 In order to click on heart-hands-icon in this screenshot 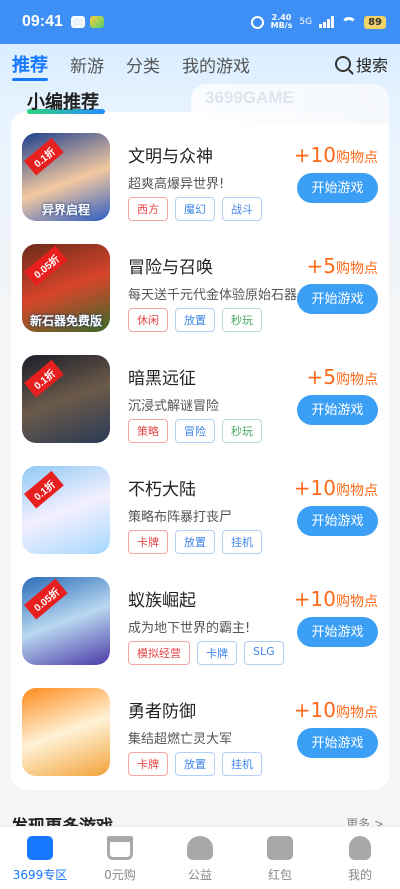, I will do `click(200, 848)`.